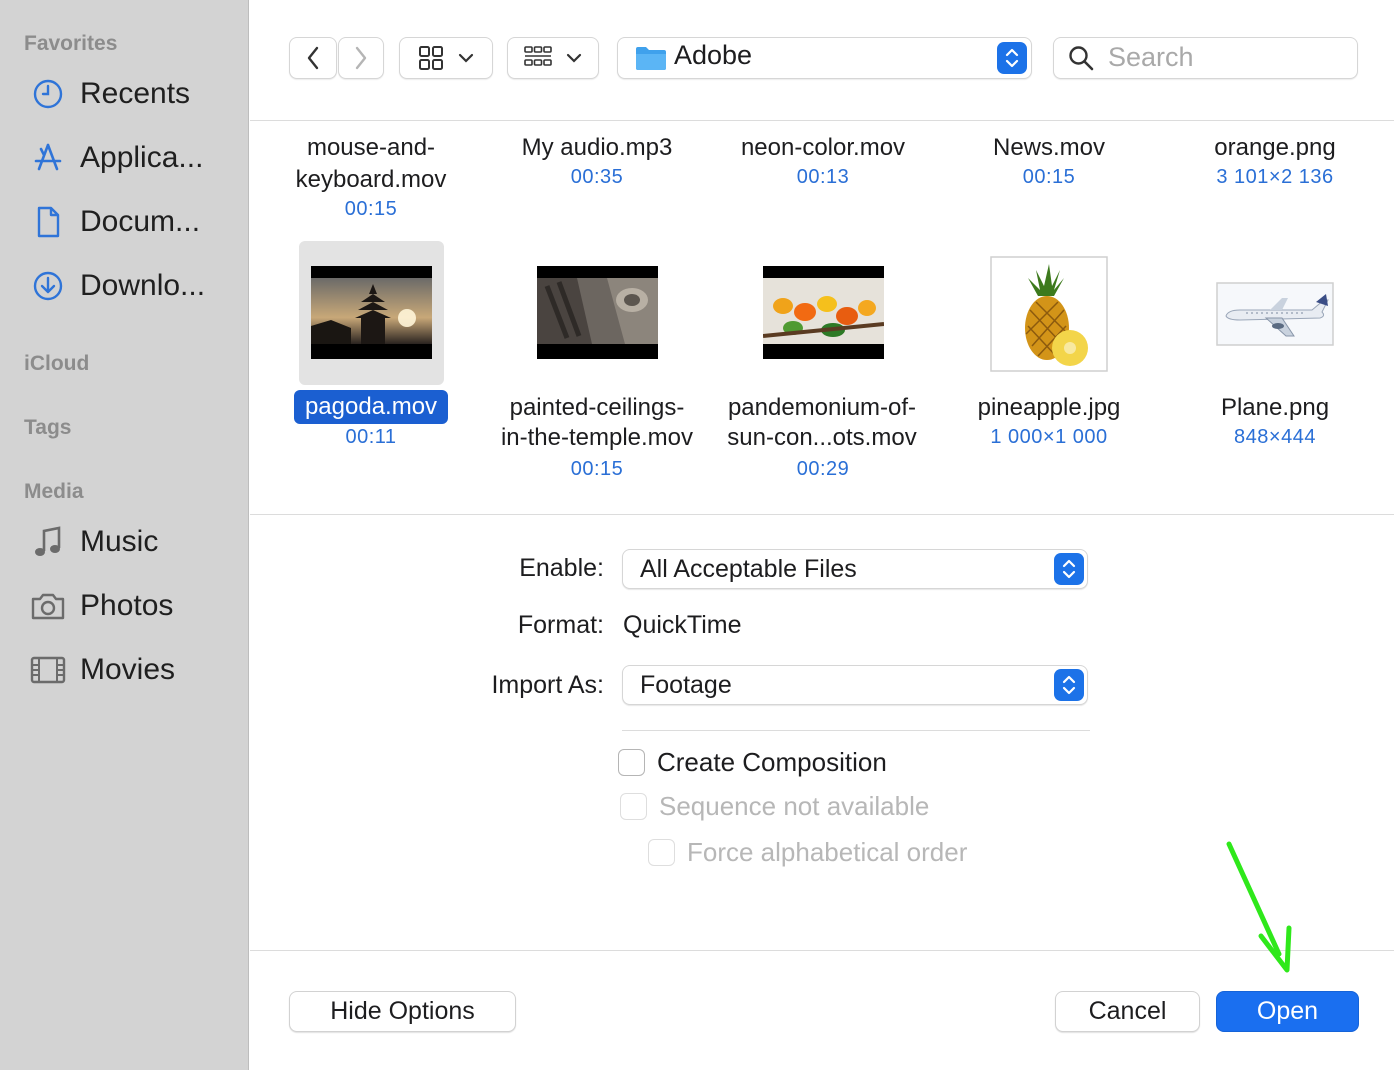  I want to click on force-alphabetical-label: Force alphabetical order, so click(827, 852).